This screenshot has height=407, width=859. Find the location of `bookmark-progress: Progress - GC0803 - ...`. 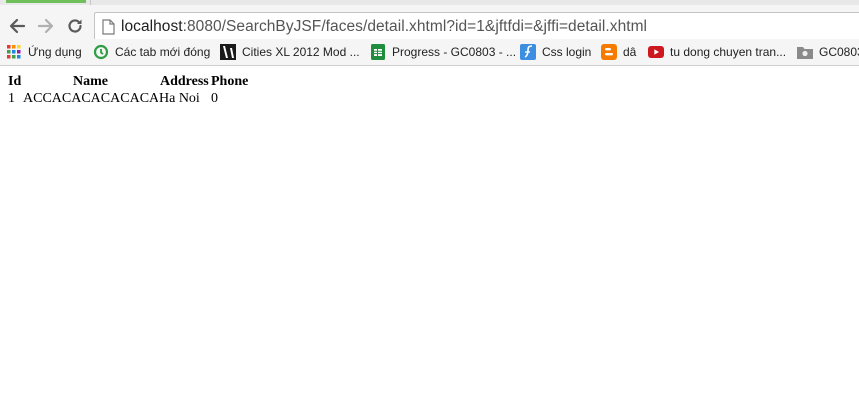

bookmark-progress: Progress - GC0803 - ... is located at coordinates (443, 52).